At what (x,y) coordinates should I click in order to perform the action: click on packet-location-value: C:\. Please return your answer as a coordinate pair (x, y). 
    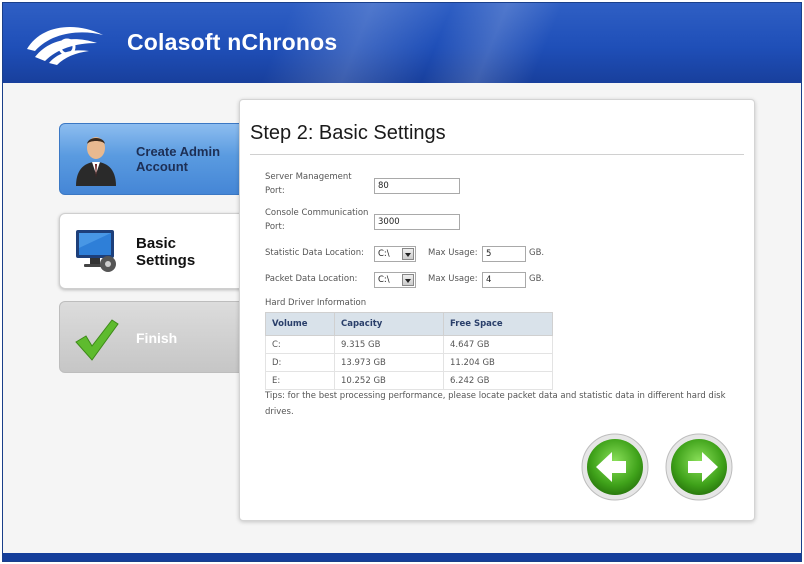
    Looking at the image, I should click on (384, 280).